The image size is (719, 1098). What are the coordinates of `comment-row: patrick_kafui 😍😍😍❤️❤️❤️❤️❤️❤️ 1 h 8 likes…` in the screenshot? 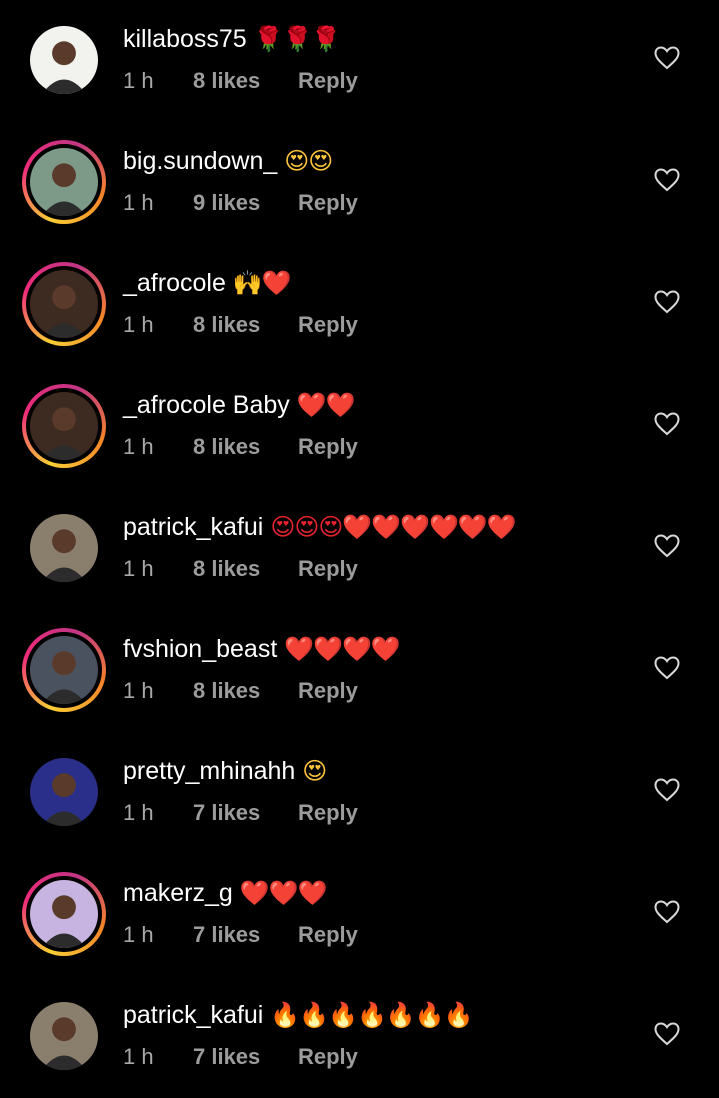 It's located at (359, 549).